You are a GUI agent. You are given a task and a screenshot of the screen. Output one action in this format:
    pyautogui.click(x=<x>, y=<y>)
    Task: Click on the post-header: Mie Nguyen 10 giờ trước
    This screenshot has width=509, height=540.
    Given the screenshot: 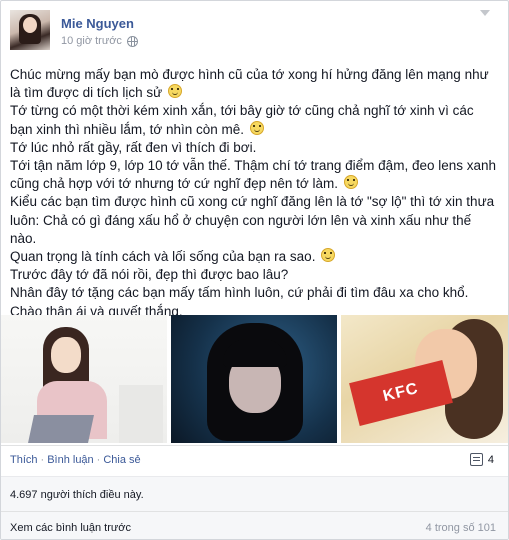 What is the action you would take?
    pyautogui.click(x=250, y=31)
    